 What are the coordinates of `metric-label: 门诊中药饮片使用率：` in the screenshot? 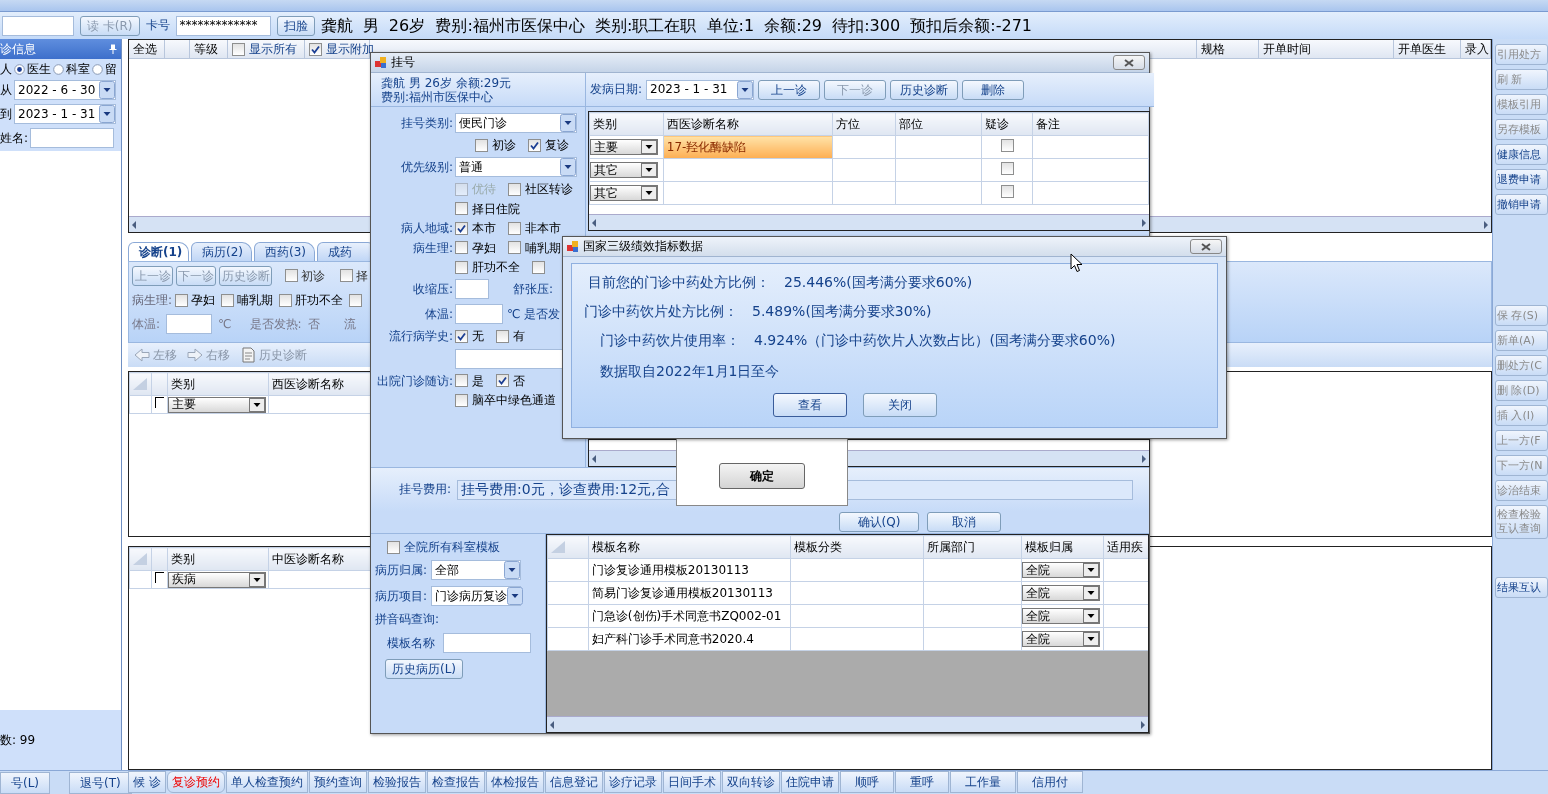 It's located at (670, 340).